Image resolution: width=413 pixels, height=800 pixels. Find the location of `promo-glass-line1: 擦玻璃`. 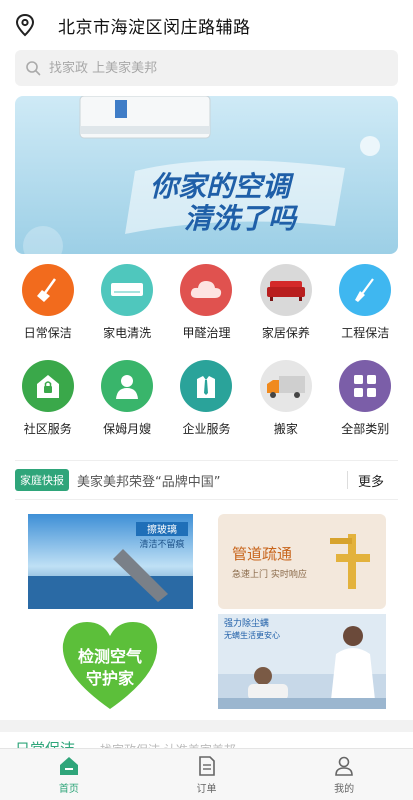

promo-glass-line1: 擦玻璃 is located at coordinates (162, 529).